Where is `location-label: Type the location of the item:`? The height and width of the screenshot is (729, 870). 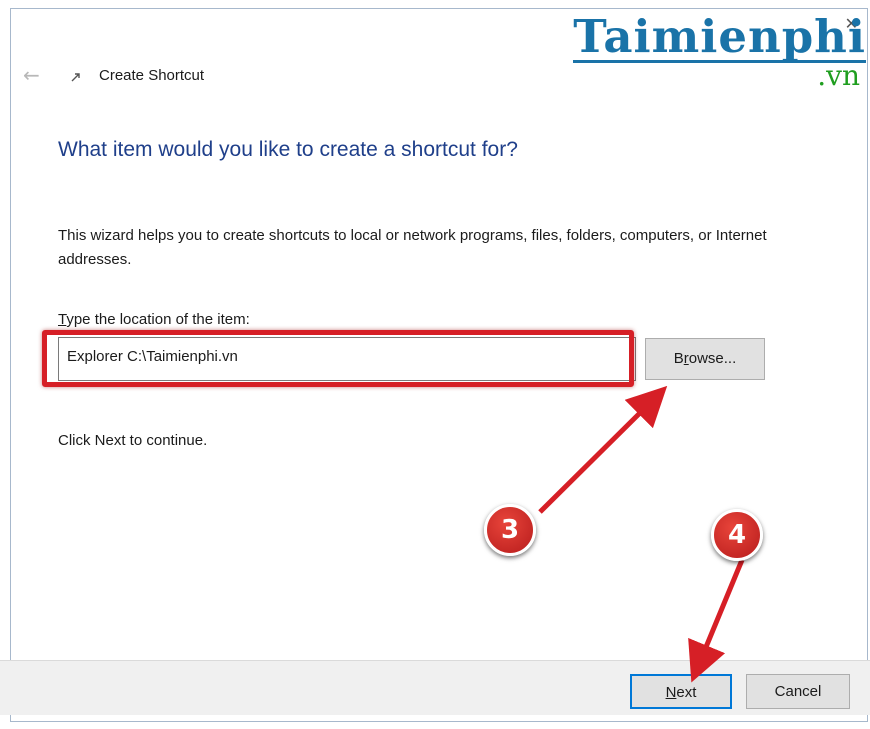 location-label: Type the location of the item: is located at coordinates (154, 319).